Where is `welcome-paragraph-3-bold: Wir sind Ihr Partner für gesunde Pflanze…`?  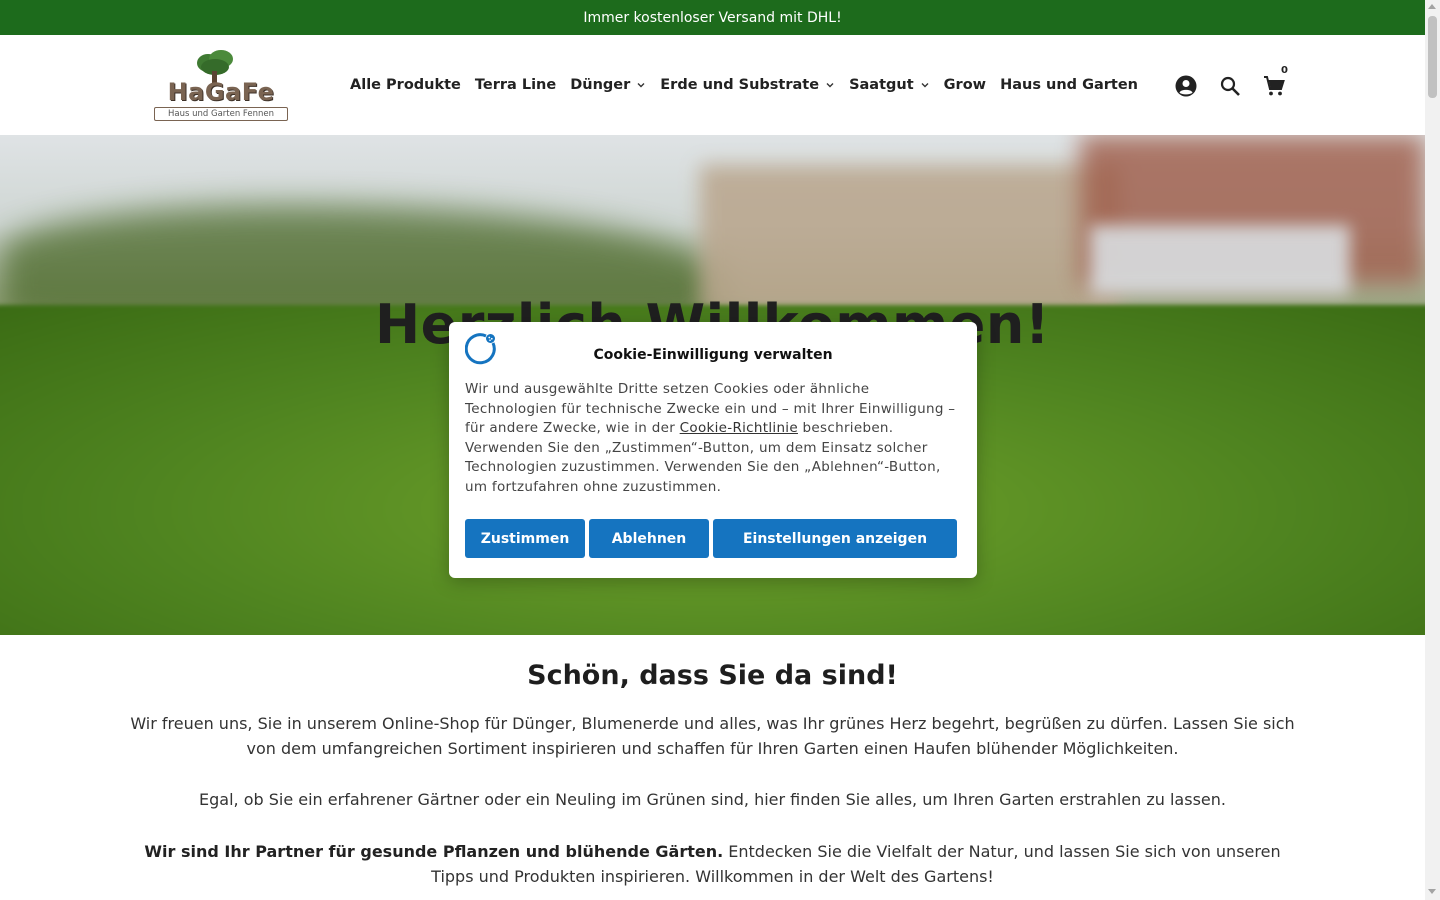
welcome-paragraph-3-bold: Wir sind Ihr Partner für gesunde Pflanze… is located at coordinates (434, 851).